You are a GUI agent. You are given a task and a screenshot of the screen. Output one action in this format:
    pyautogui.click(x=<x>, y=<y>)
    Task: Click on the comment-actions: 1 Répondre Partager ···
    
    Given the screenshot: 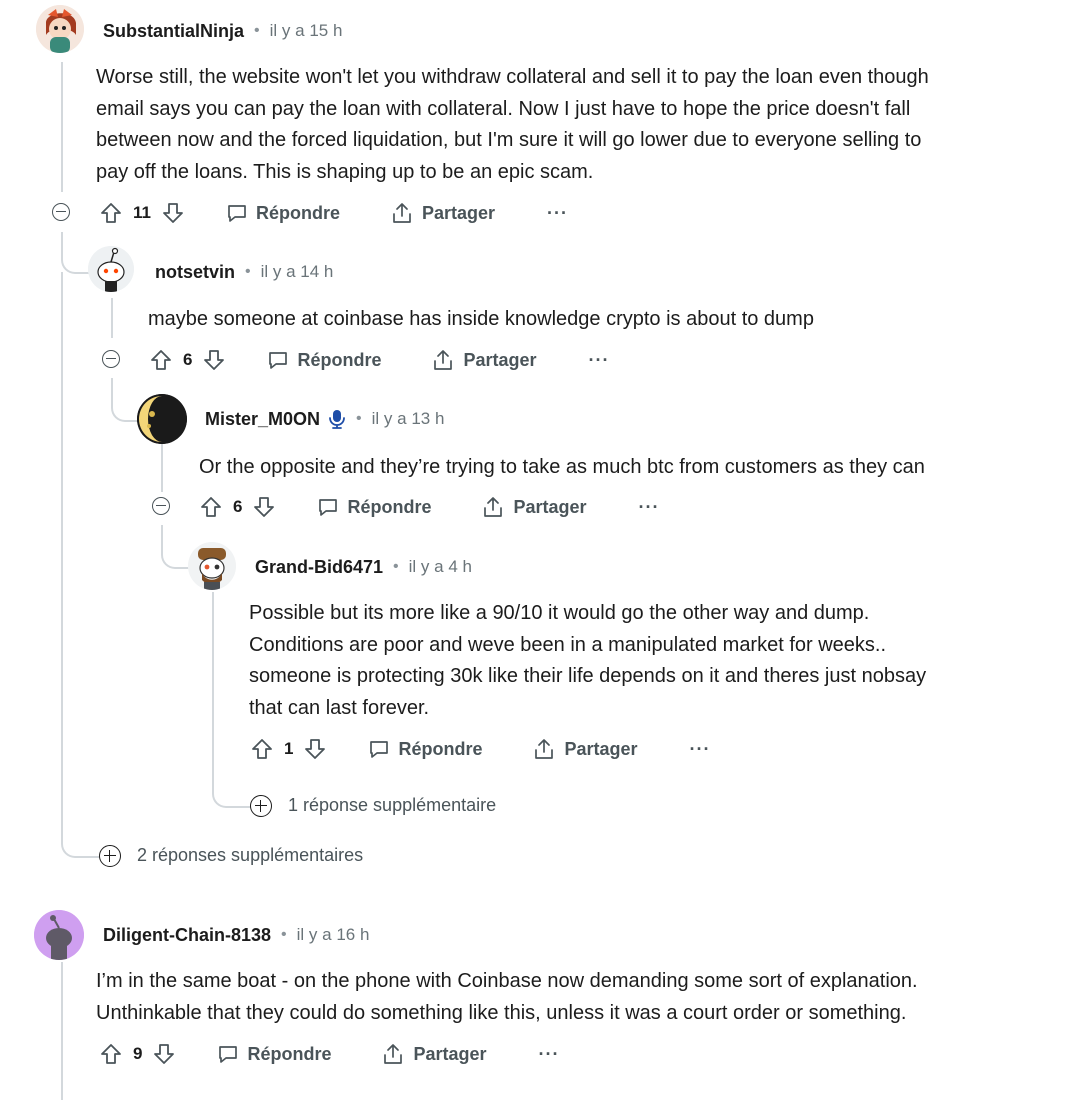 What is the action you would take?
    pyautogui.click(x=481, y=749)
    